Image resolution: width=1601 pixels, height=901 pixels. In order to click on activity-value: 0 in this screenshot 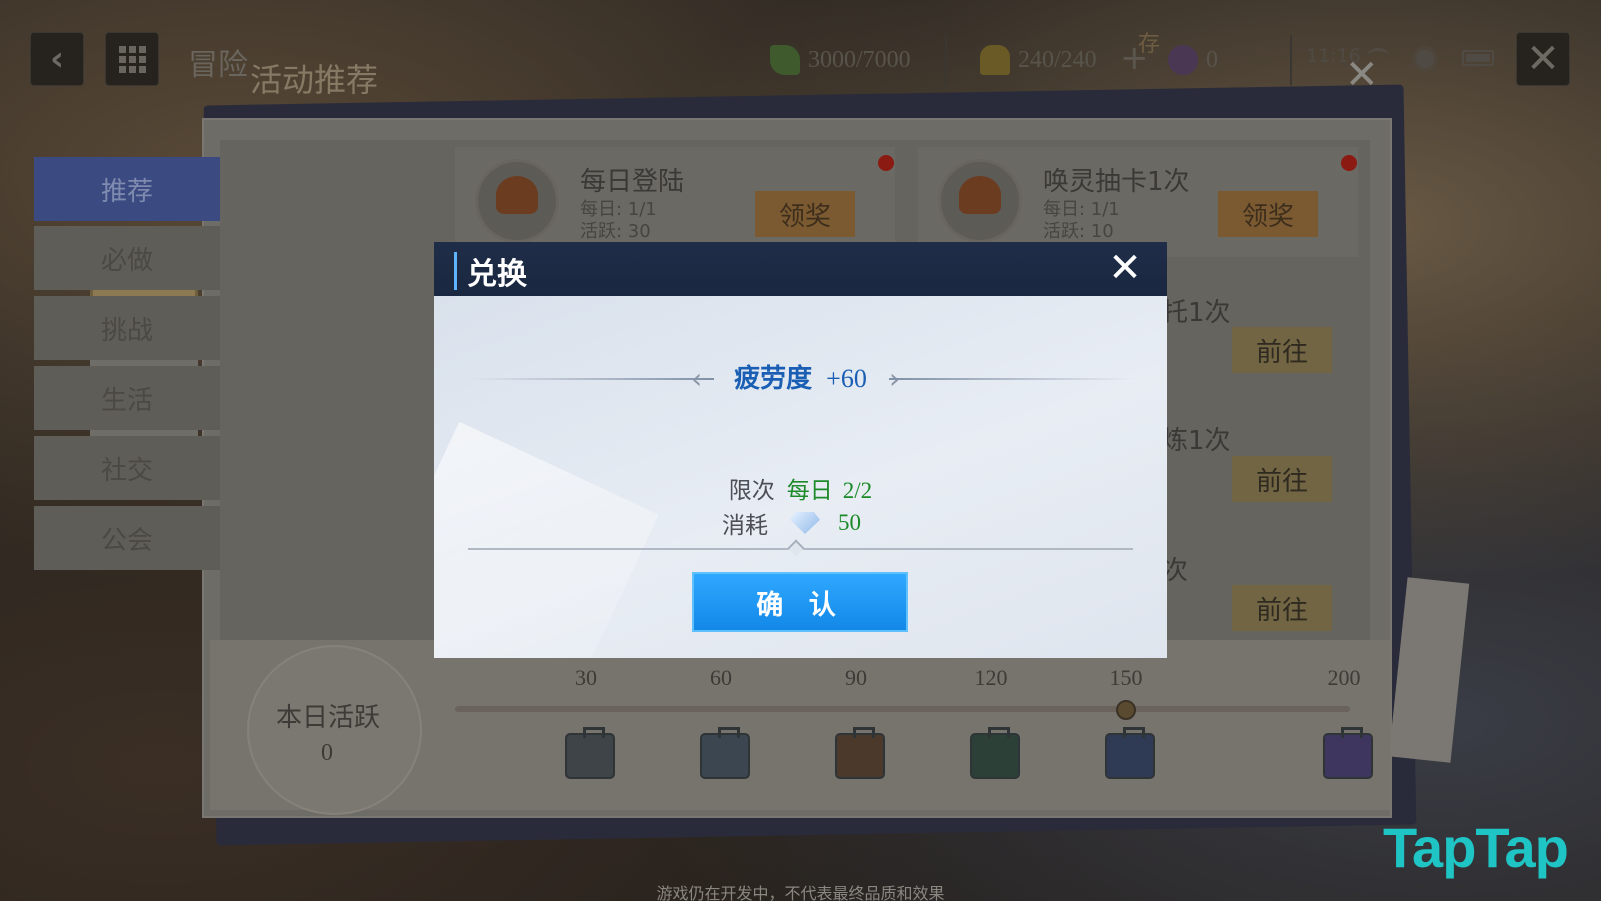, I will do `click(327, 753)`.